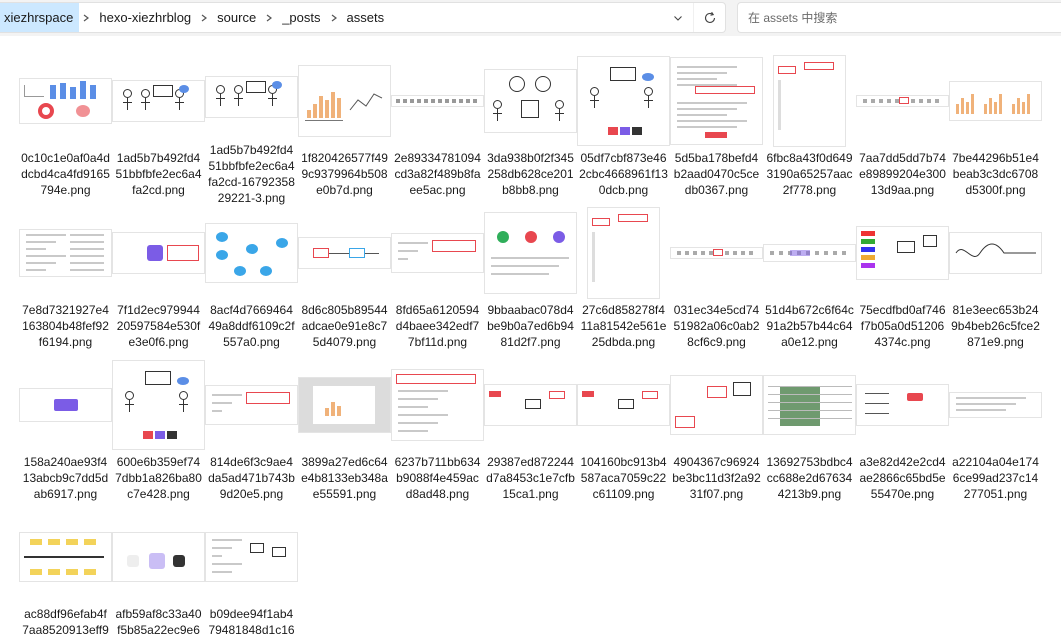 This screenshot has height=638, width=1061. Describe the element at coordinates (995, 326) in the screenshot. I see `file-name: 81e3eec653b249b4beb26c5fce2871e9.png` at that location.